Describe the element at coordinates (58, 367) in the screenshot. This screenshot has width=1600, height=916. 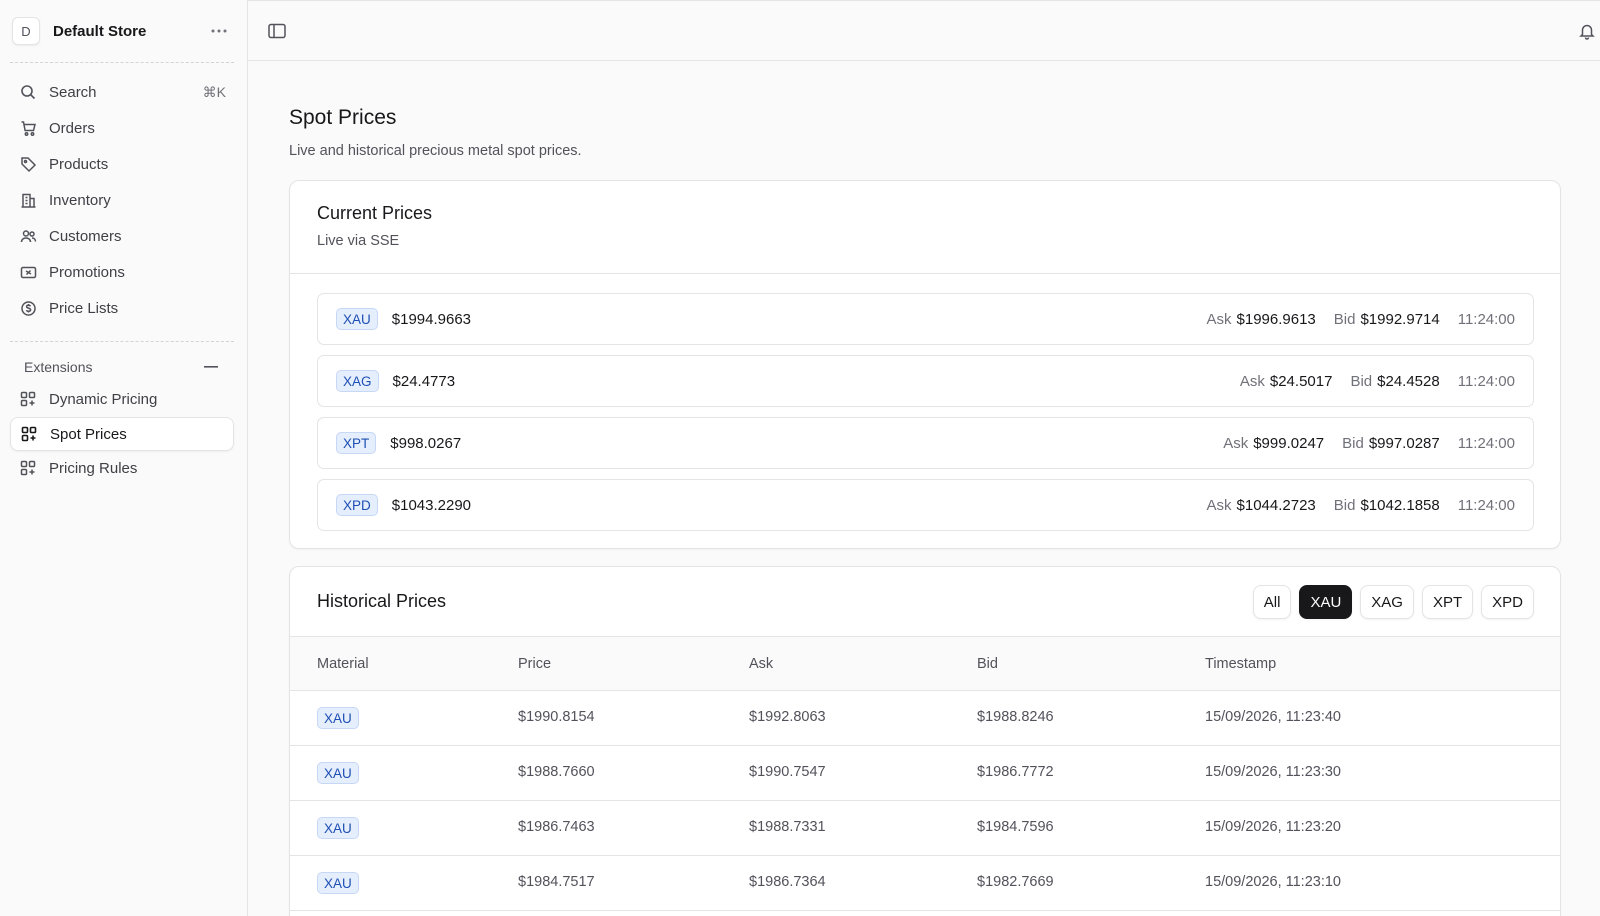
I see `extensions-title: Extensions` at that location.